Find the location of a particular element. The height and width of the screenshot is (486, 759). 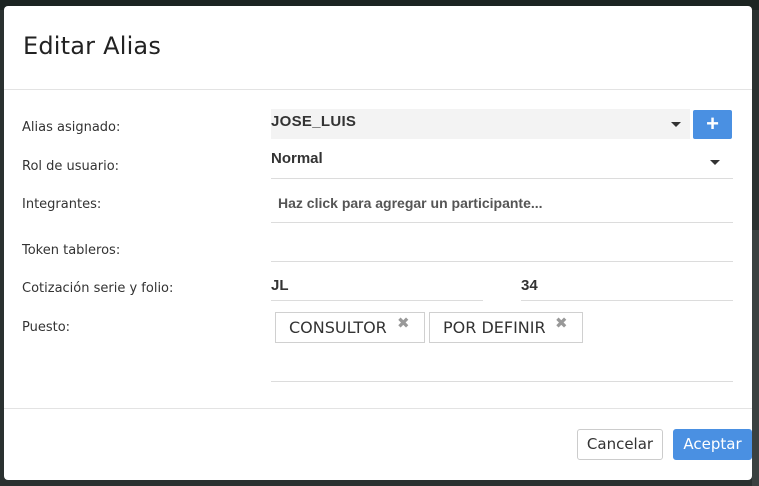

rol-select: Normal is located at coordinates (502, 162).